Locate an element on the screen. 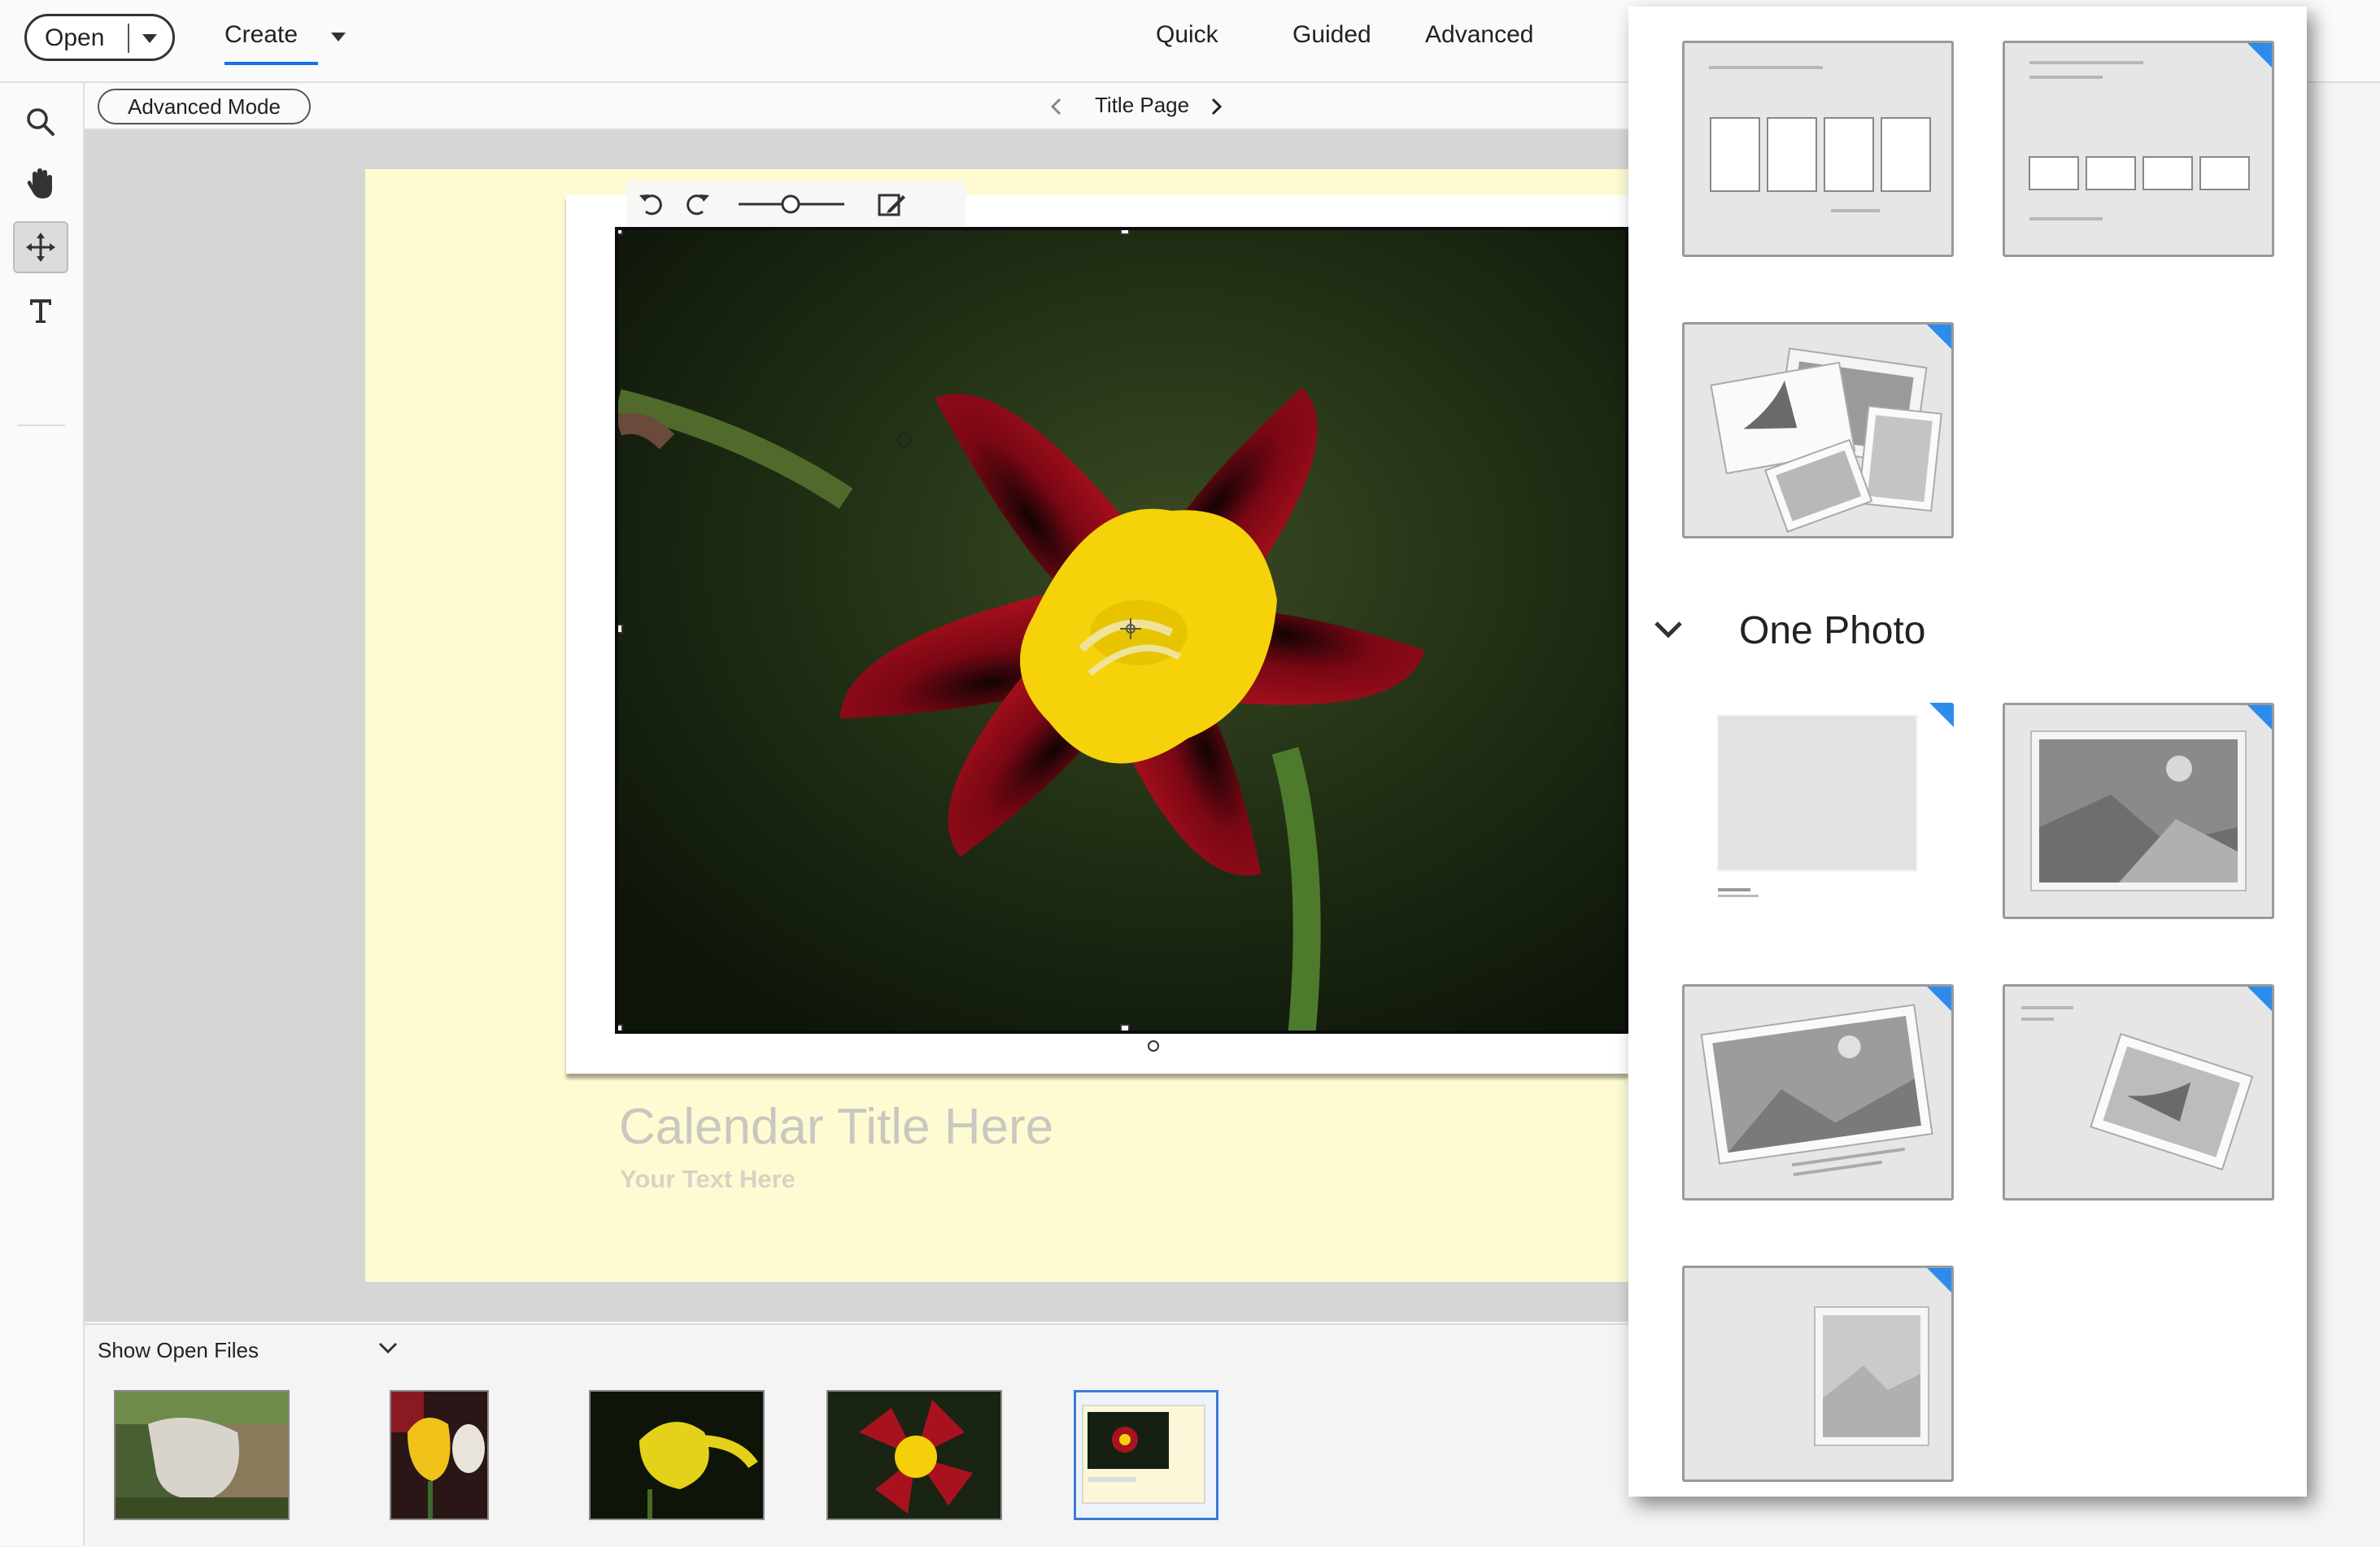 Image resolution: width=2380 pixels, height=1547 pixels. layout-one-photo-portrait is located at coordinates (1818, 1374).